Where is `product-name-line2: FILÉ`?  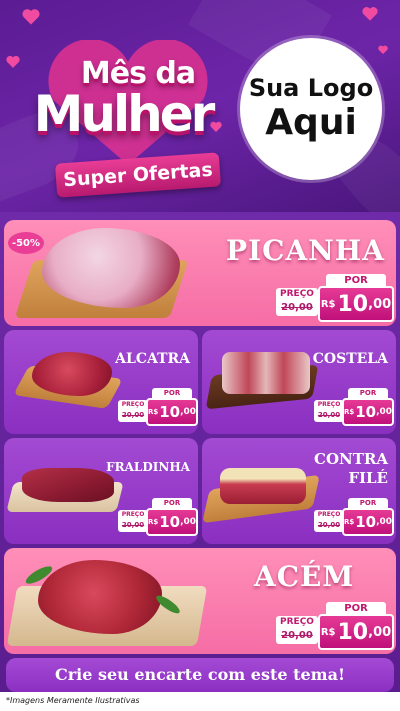
product-name-line2: FILÉ is located at coordinates (368, 478).